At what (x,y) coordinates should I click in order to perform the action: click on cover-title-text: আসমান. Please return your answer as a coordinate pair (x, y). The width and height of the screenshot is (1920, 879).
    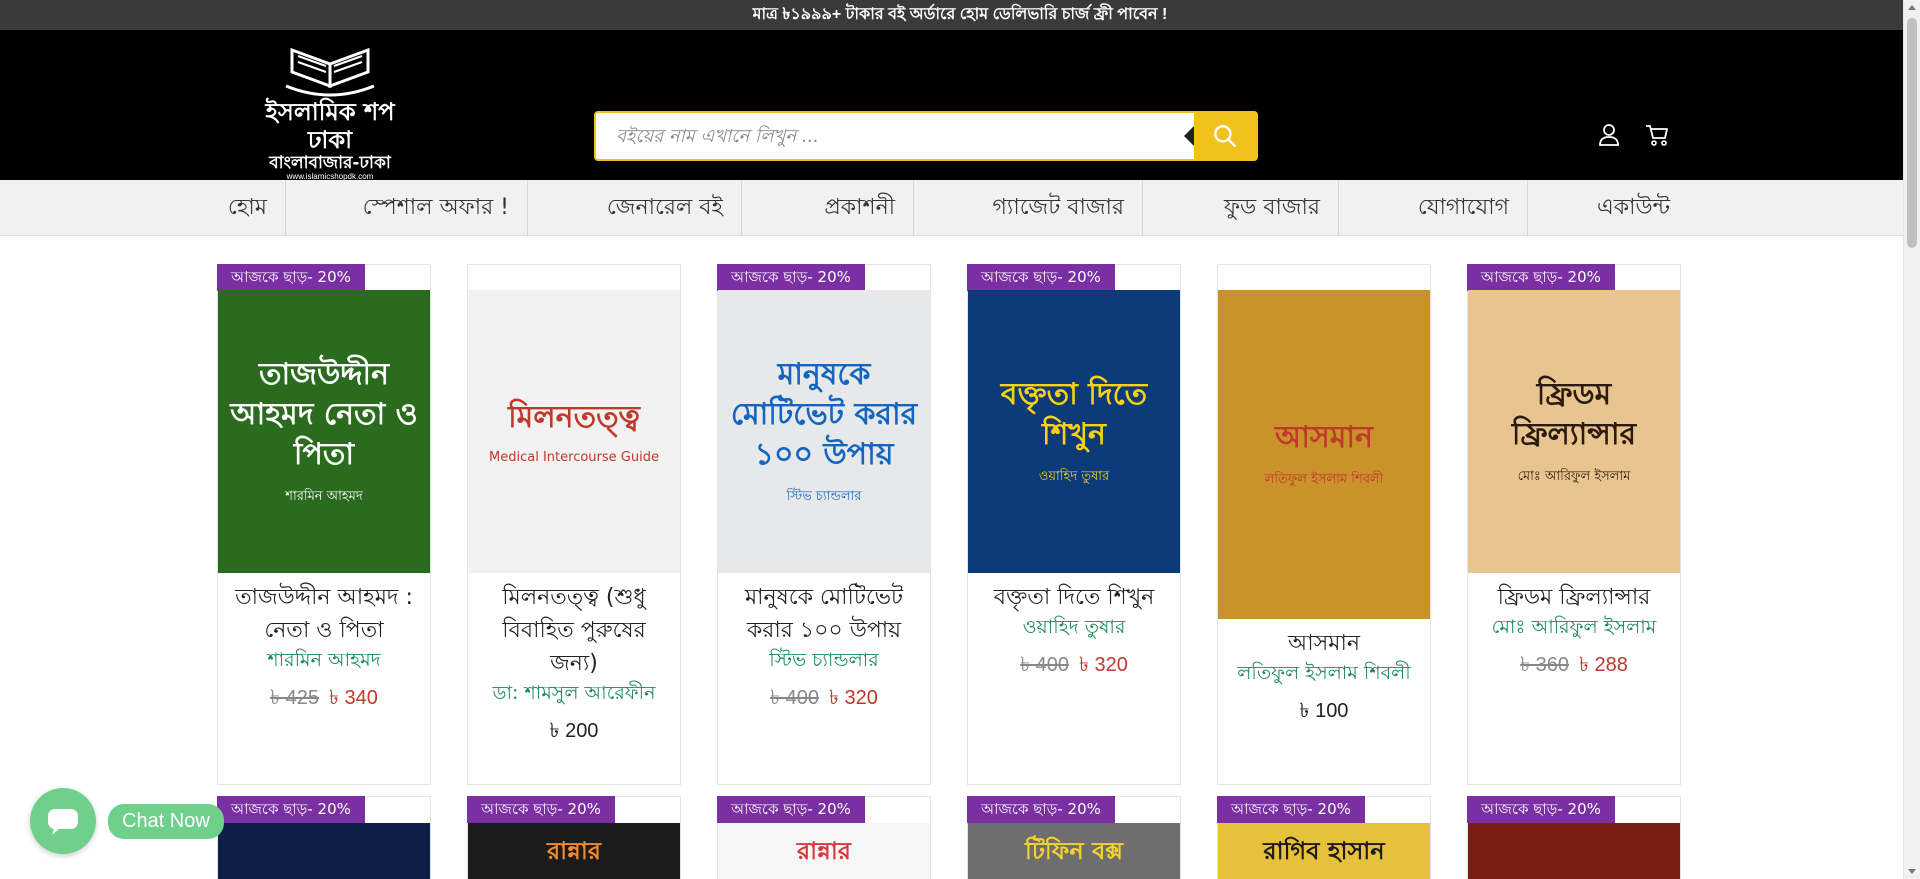
    Looking at the image, I should click on (1324, 437).